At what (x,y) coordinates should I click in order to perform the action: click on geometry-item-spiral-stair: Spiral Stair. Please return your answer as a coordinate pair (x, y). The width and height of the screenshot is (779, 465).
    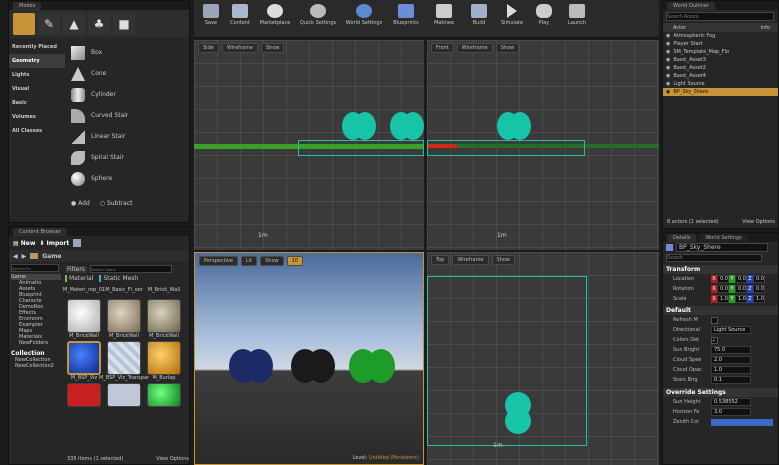
    Looking at the image, I should click on (130, 157).